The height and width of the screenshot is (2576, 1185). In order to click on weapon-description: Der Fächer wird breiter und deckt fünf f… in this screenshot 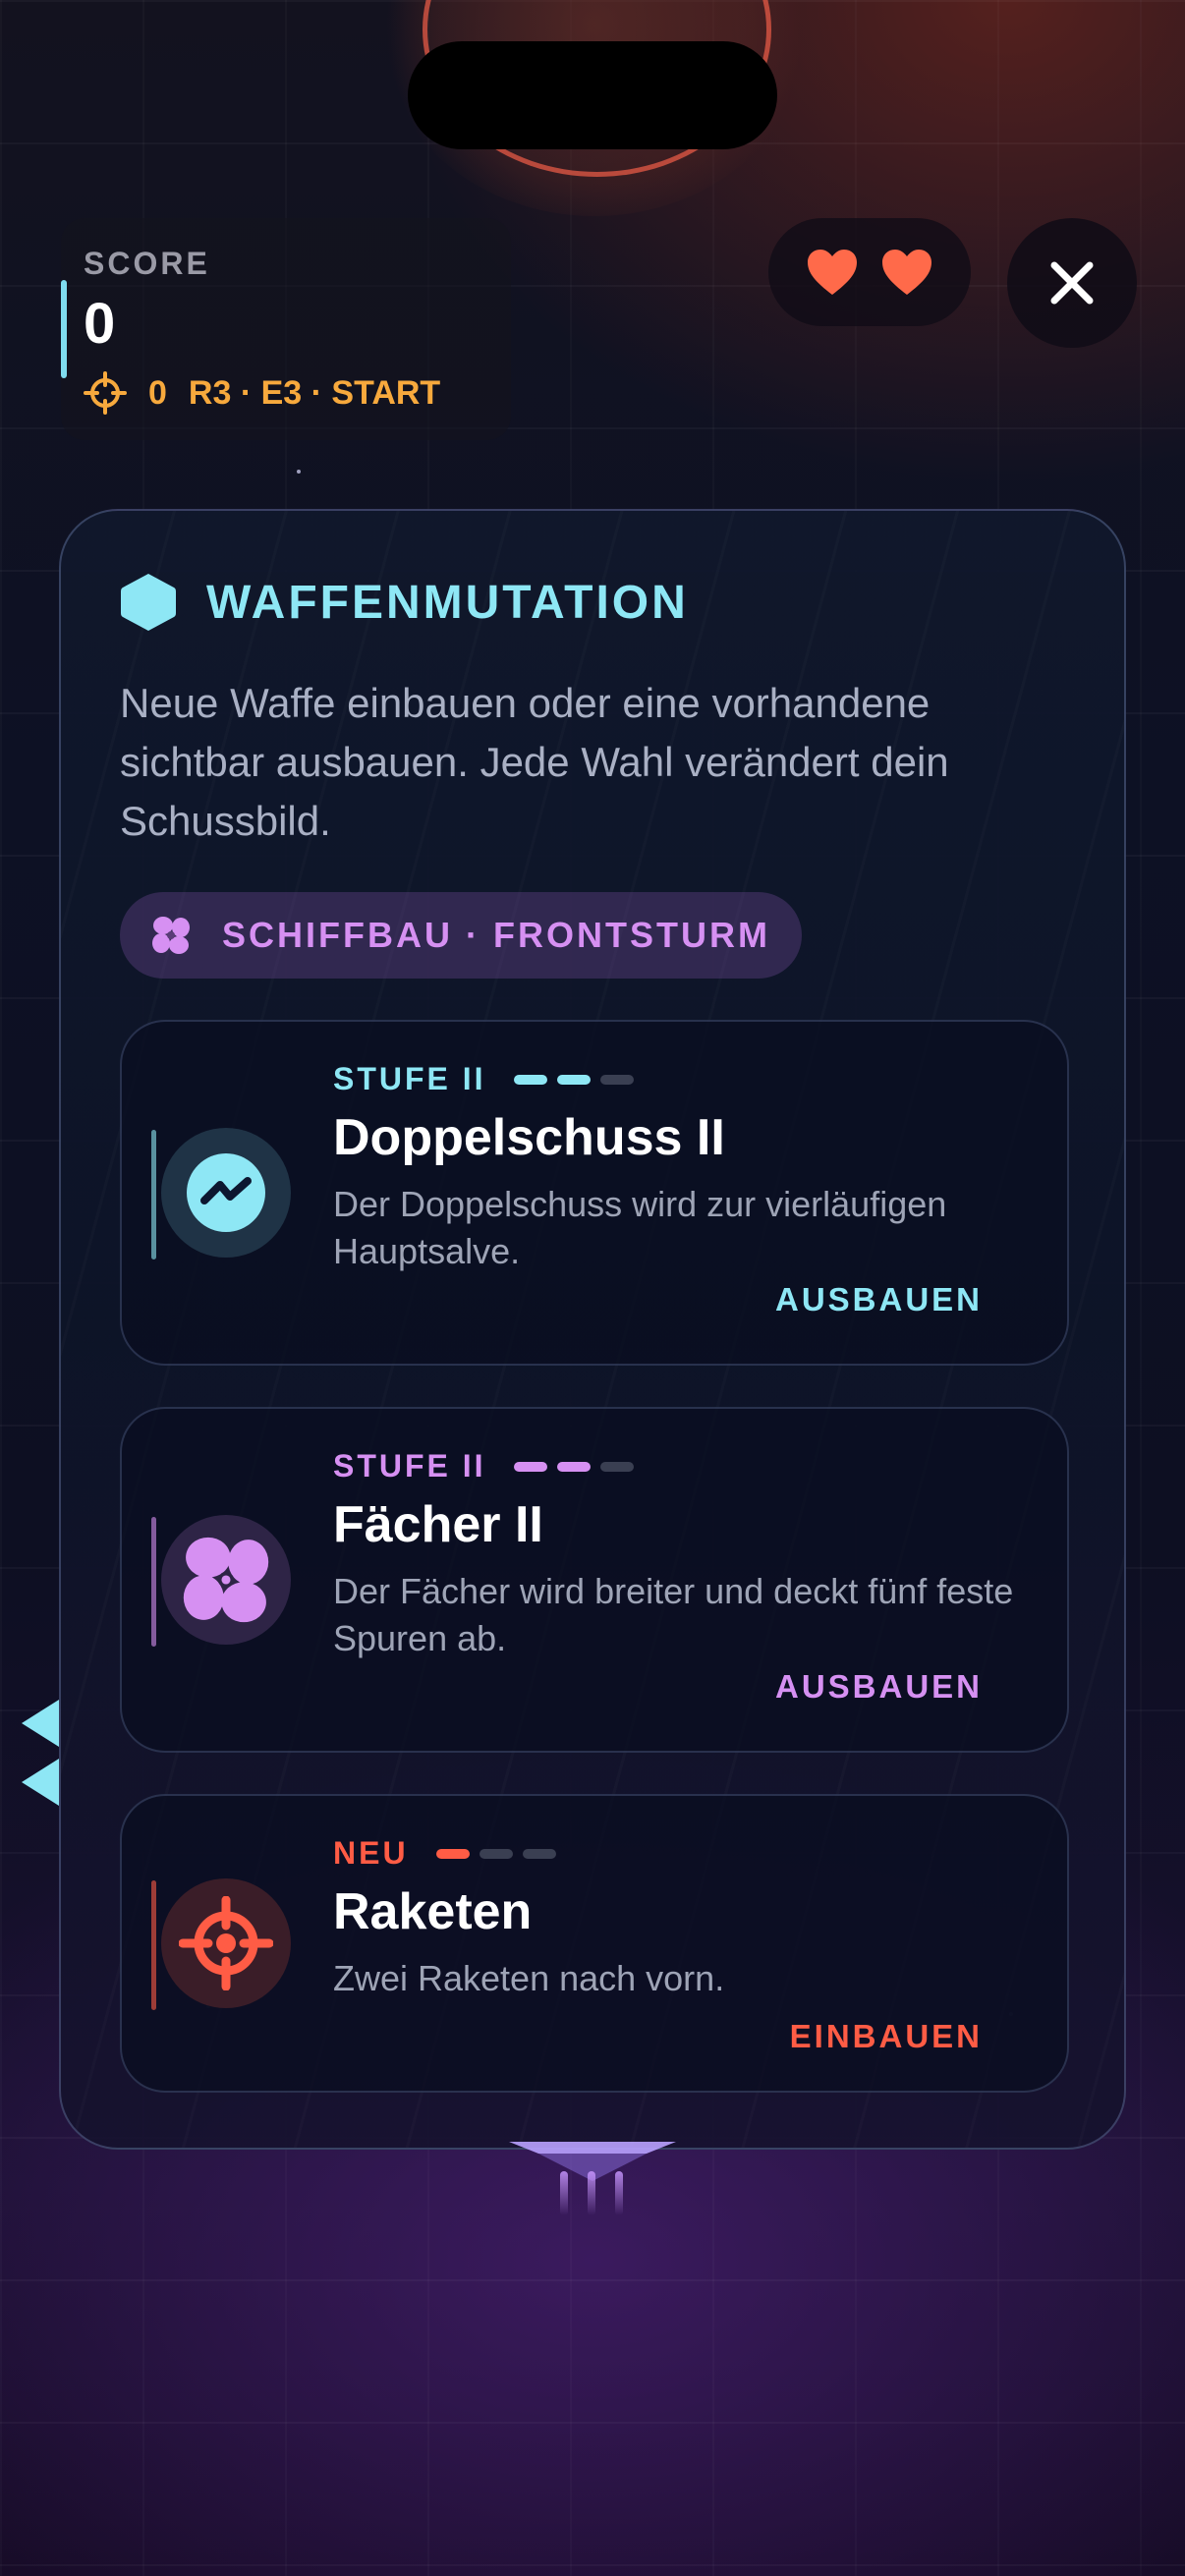, I will do `click(674, 1614)`.